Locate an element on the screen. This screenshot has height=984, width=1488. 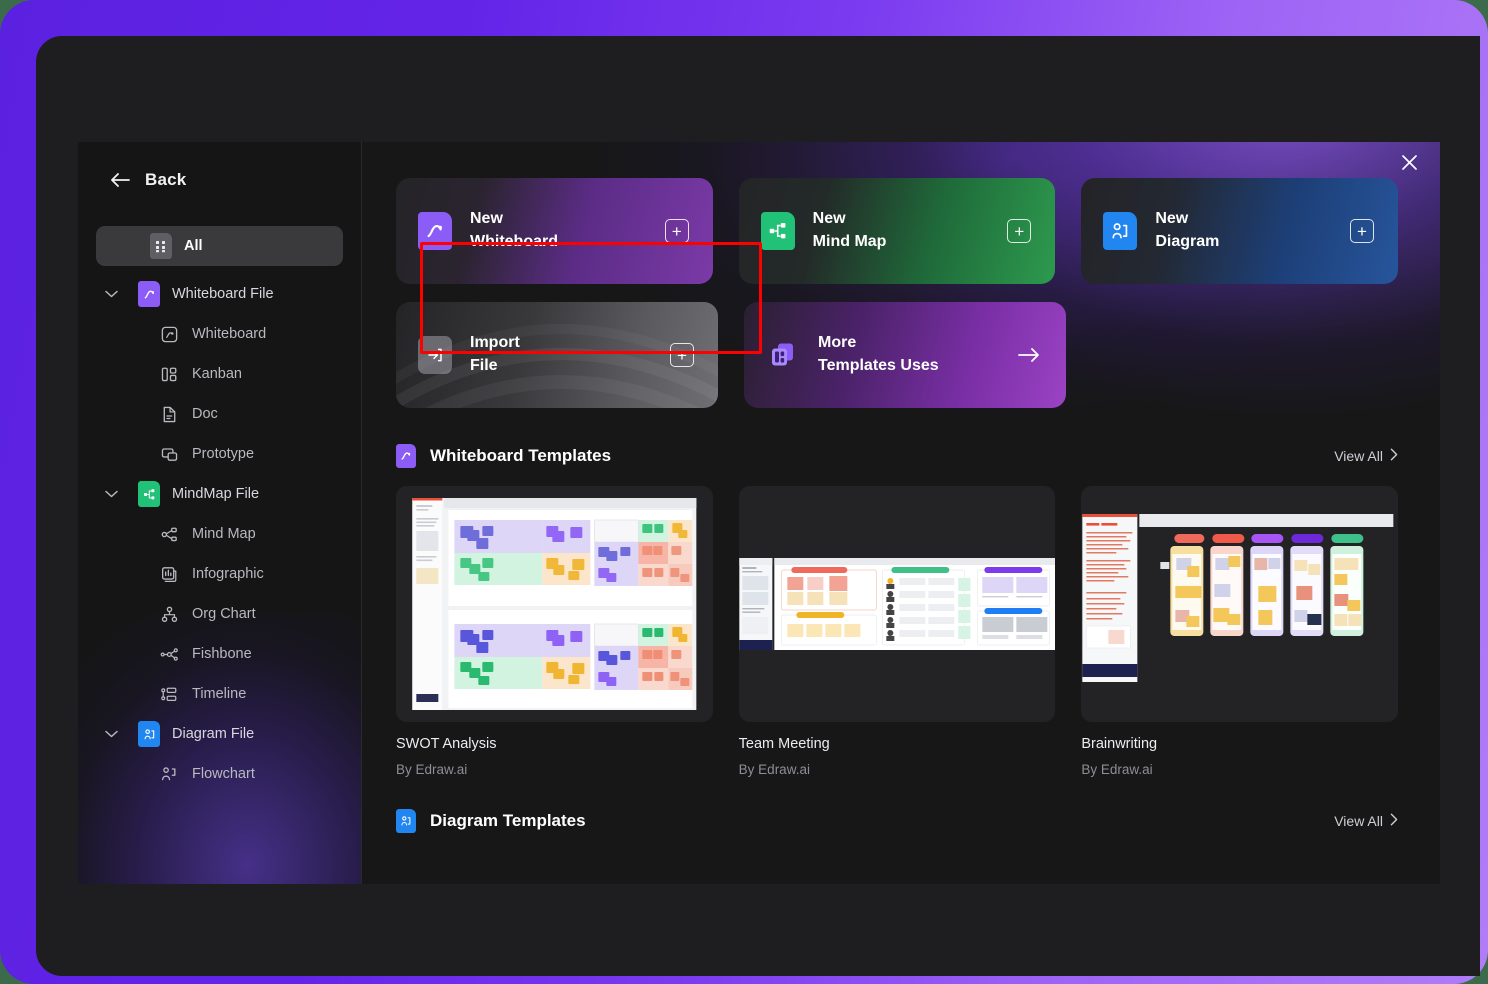
sidebar-item-kanban: Kanban is located at coordinates (219, 374).